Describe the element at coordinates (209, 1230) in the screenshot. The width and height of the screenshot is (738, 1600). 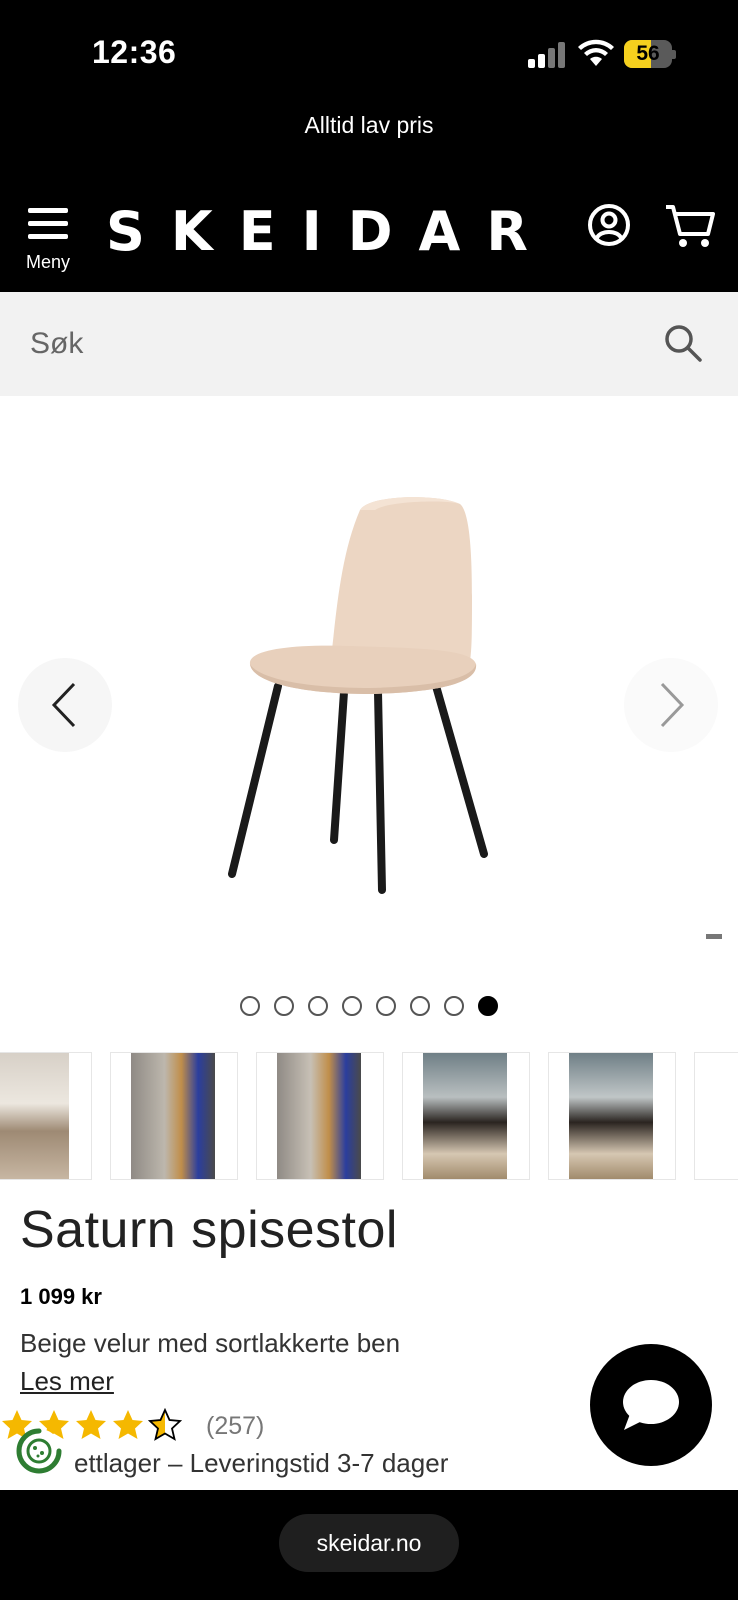
I see `product-title: Saturn spisestol` at that location.